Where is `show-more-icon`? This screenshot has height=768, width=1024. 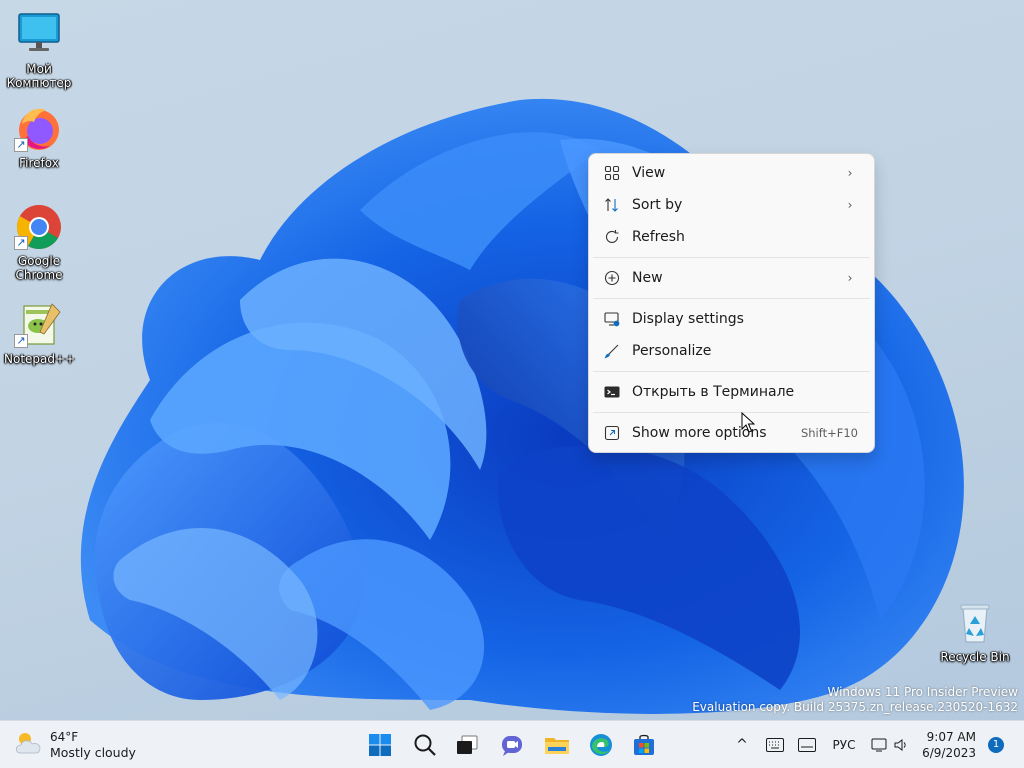 show-more-icon is located at coordinates (612, 433).